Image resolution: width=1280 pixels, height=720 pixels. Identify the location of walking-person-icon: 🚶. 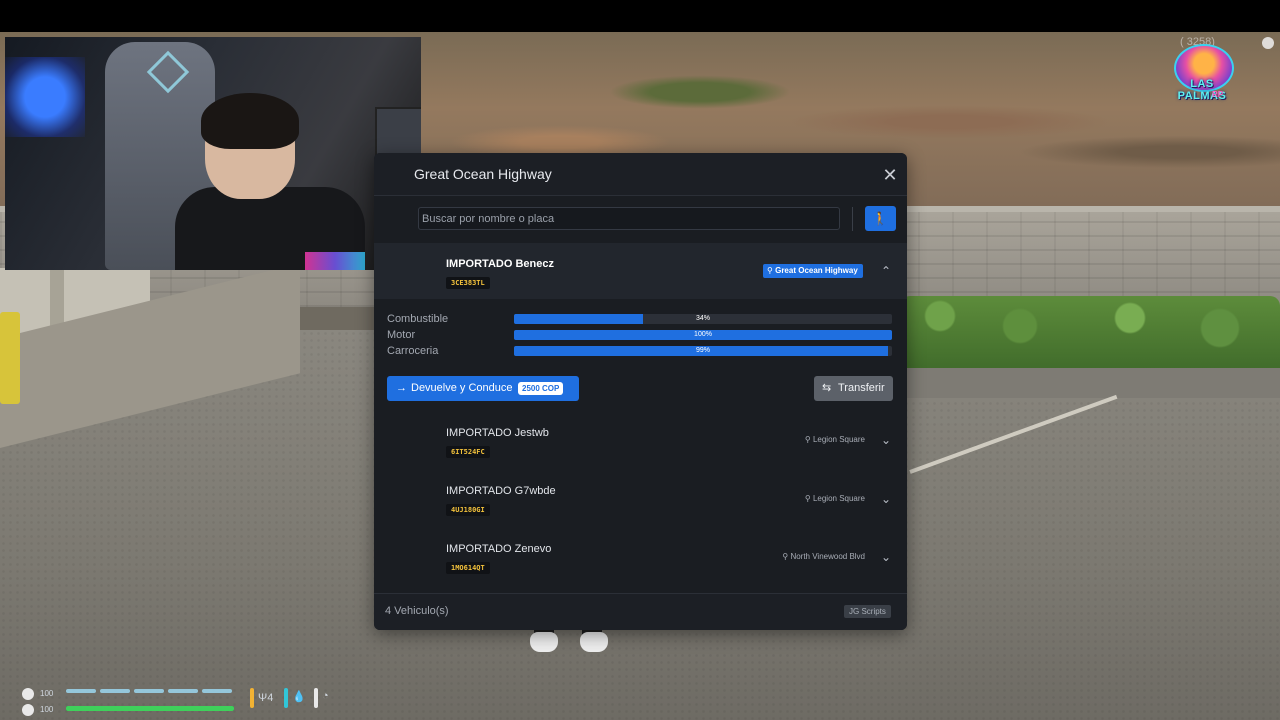
(880, 218).